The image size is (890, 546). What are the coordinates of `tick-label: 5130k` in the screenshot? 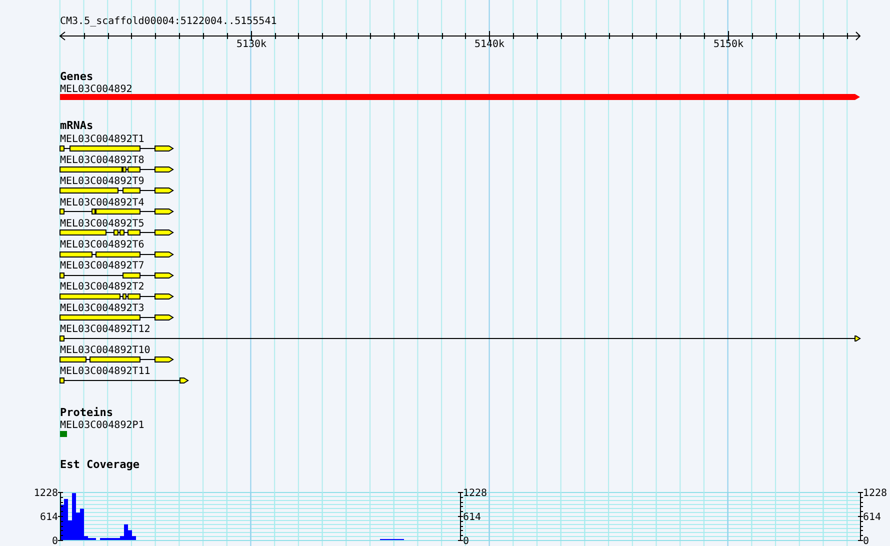 It's located at (251, 44).